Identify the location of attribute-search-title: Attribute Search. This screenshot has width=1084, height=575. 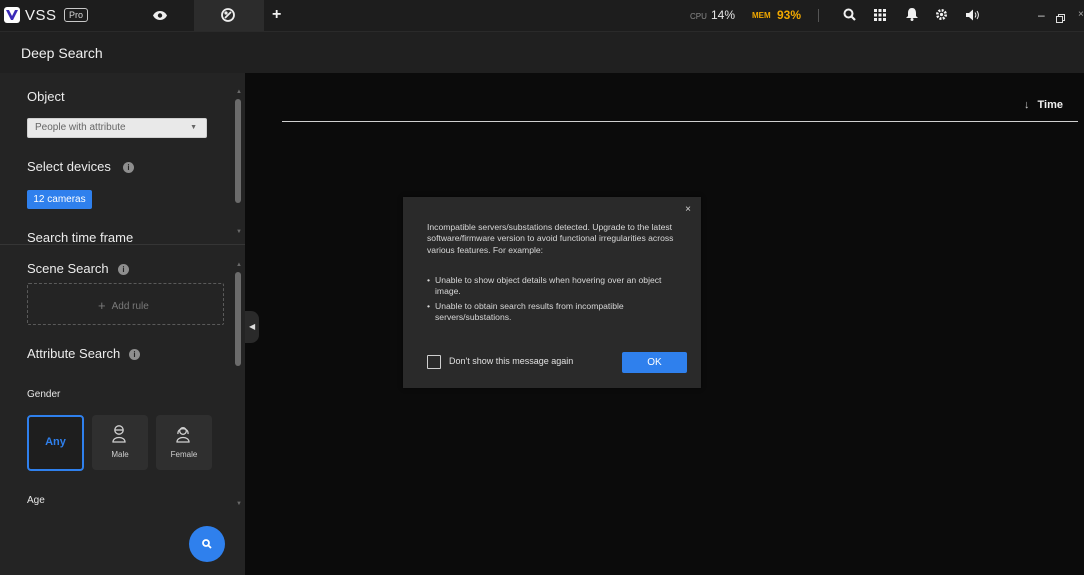
(74, 353).